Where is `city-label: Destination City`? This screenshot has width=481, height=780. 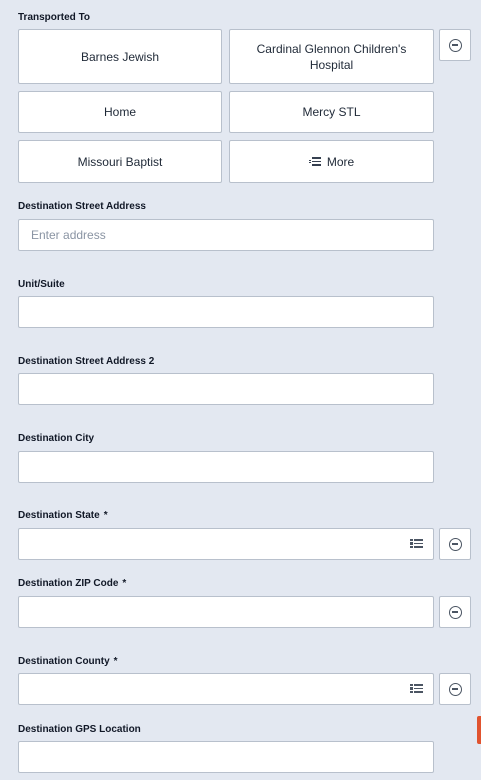
city-label: Destination City is located at coordinates (56, 438).